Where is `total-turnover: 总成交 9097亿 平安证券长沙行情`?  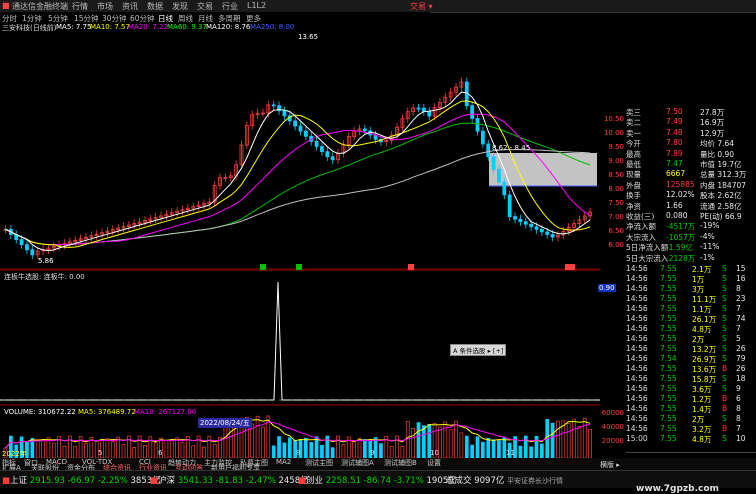
total-turnover: 总成交 9097亿 平安证券长沙行情 is located at coordinates (504, 480).